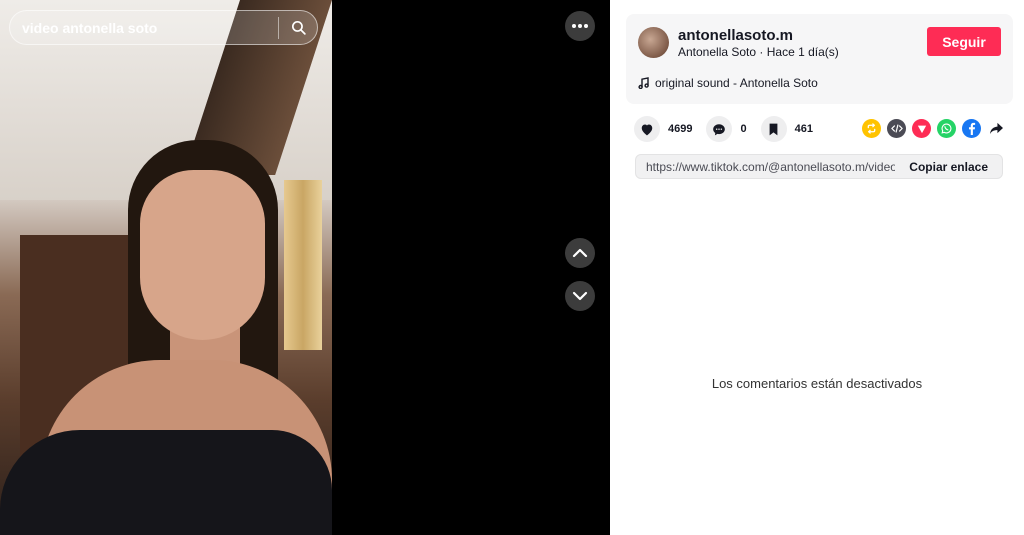  I want to click on search-icon, so click(298, 27).